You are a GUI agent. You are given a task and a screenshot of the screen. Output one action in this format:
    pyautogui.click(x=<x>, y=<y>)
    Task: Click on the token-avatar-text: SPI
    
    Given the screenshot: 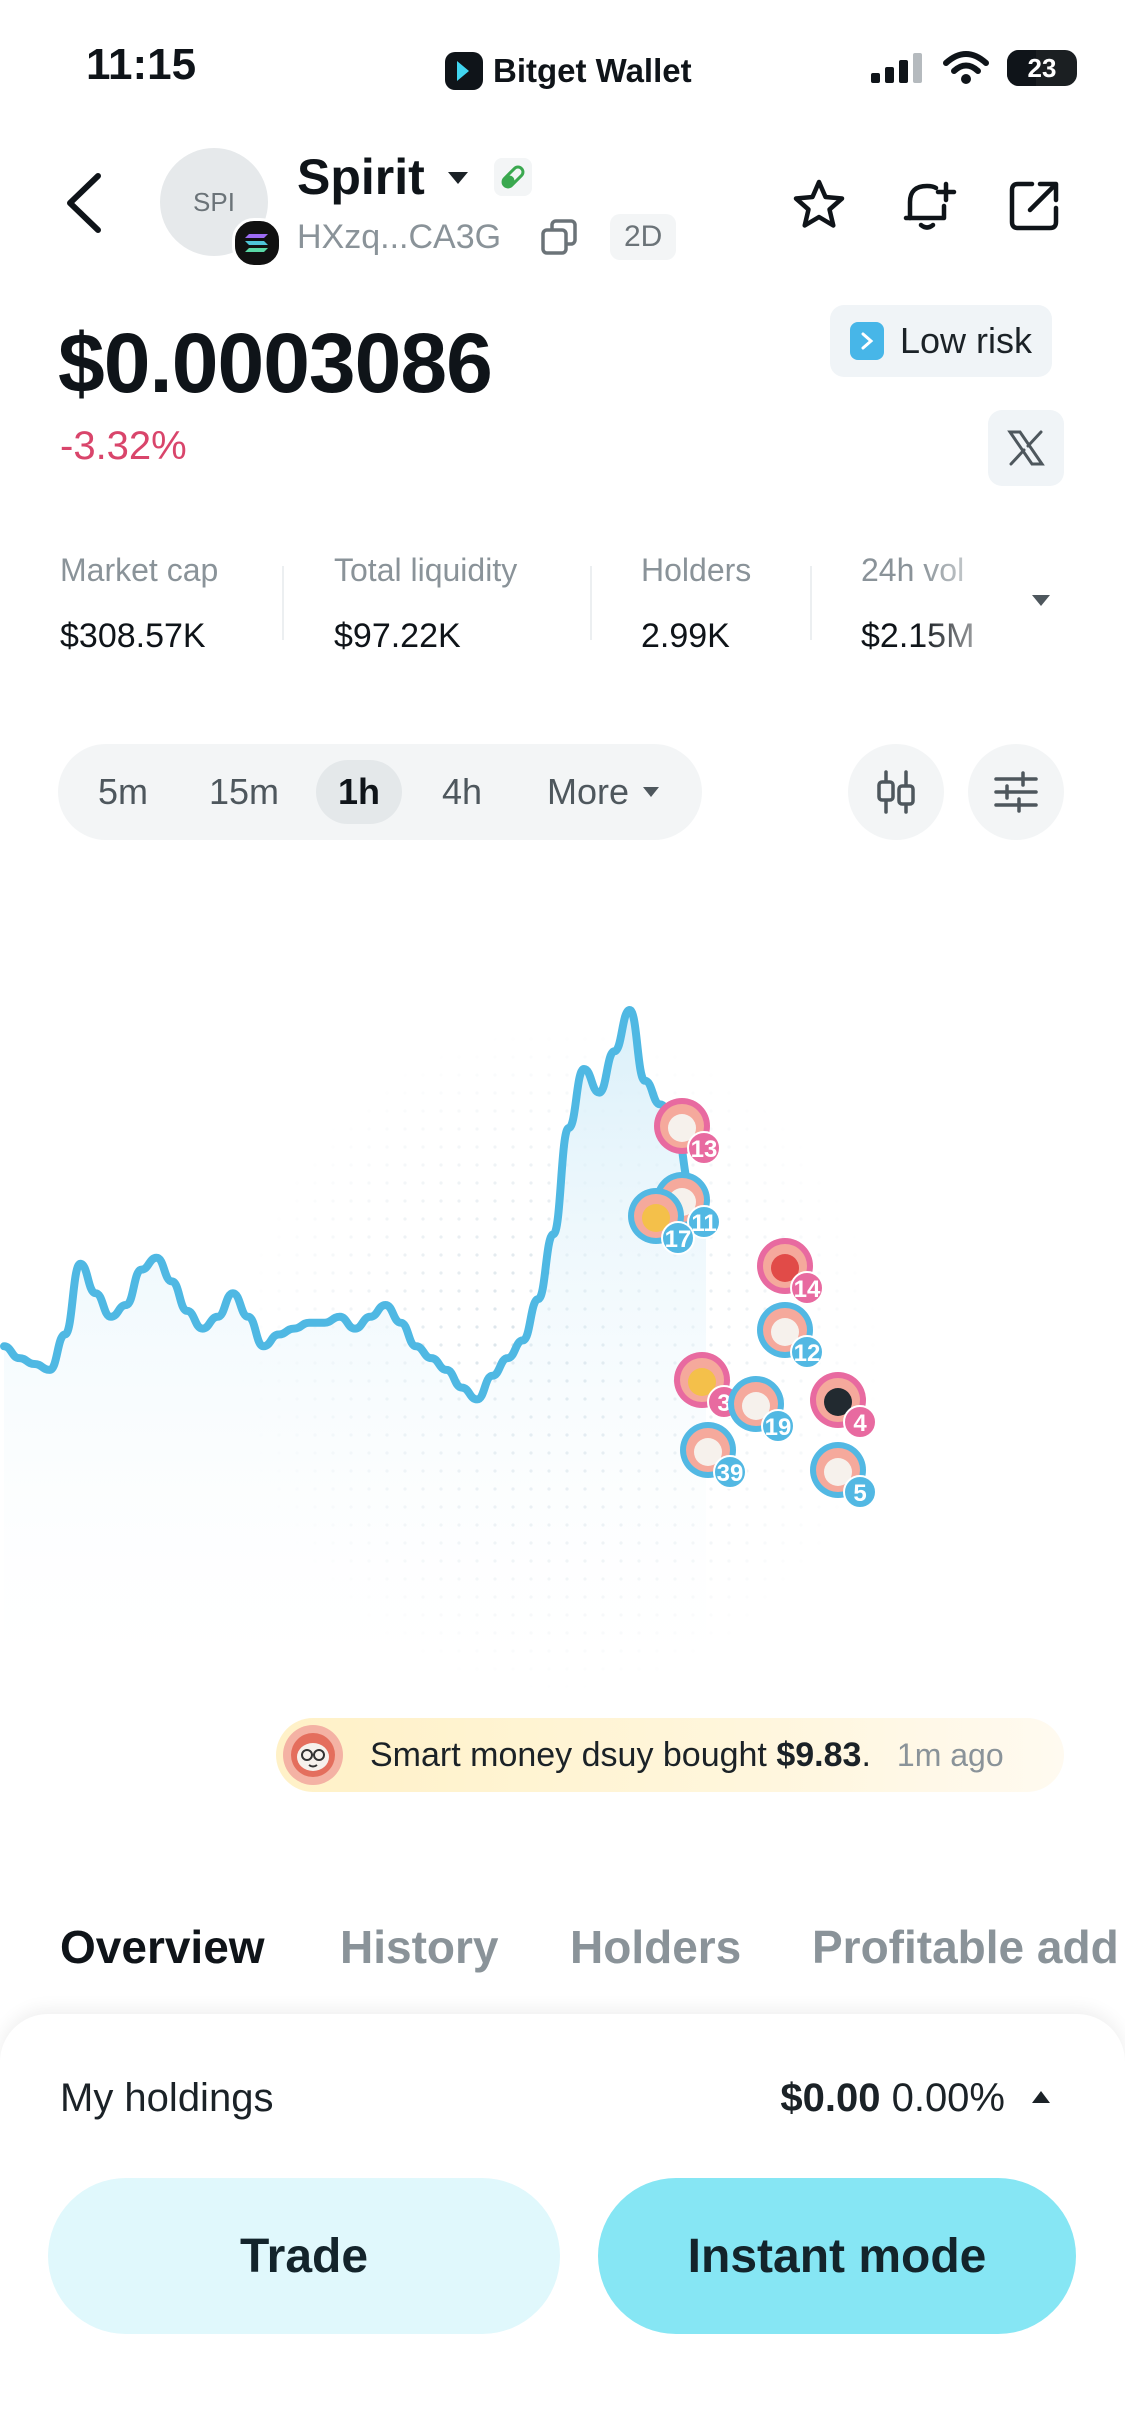 What is the action you would take?
    pyautogui.click(x=214, y=201)
    